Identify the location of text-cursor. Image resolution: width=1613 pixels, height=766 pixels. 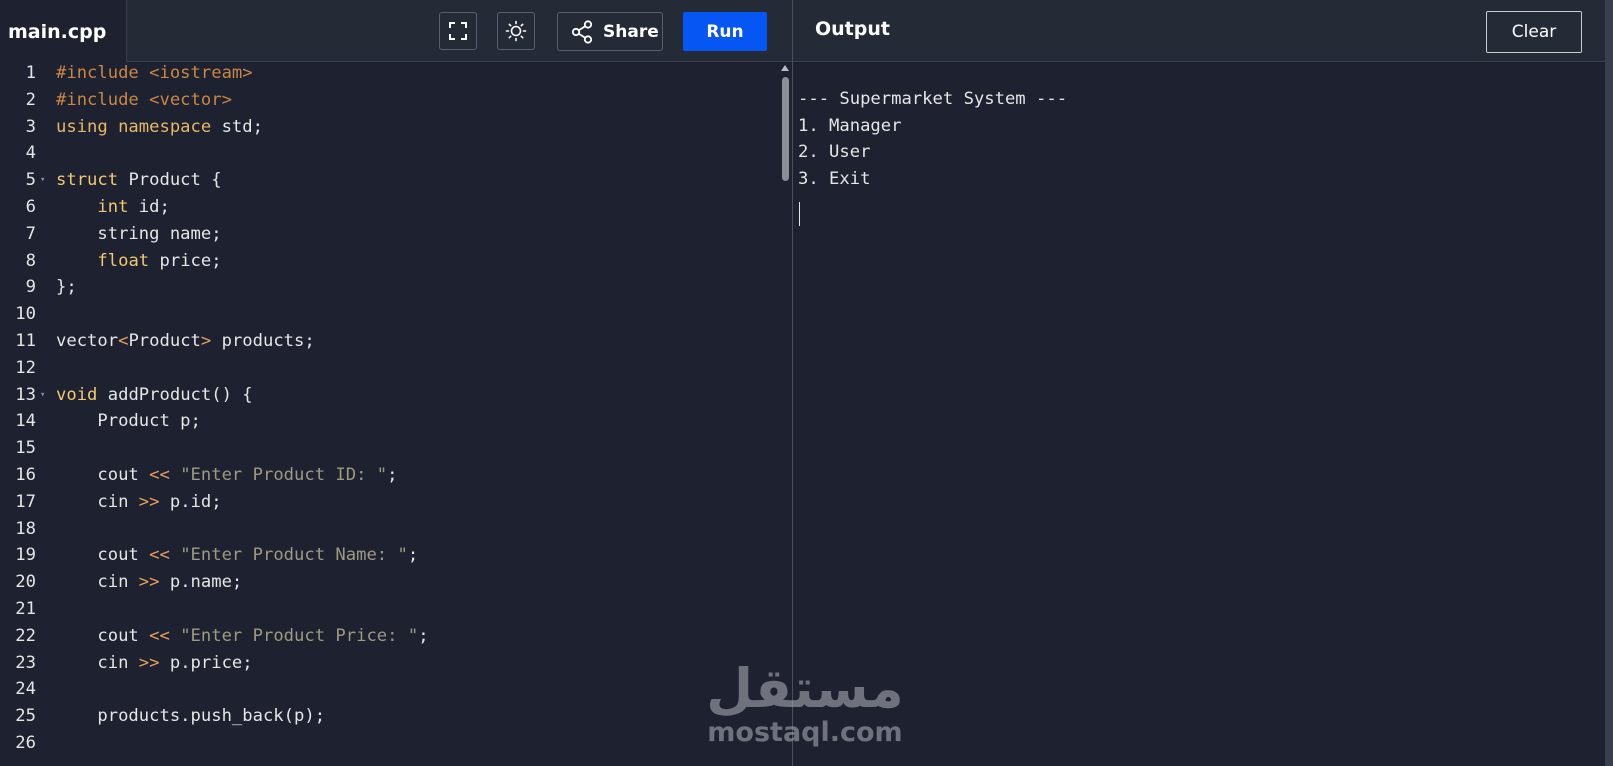
(799, 214).